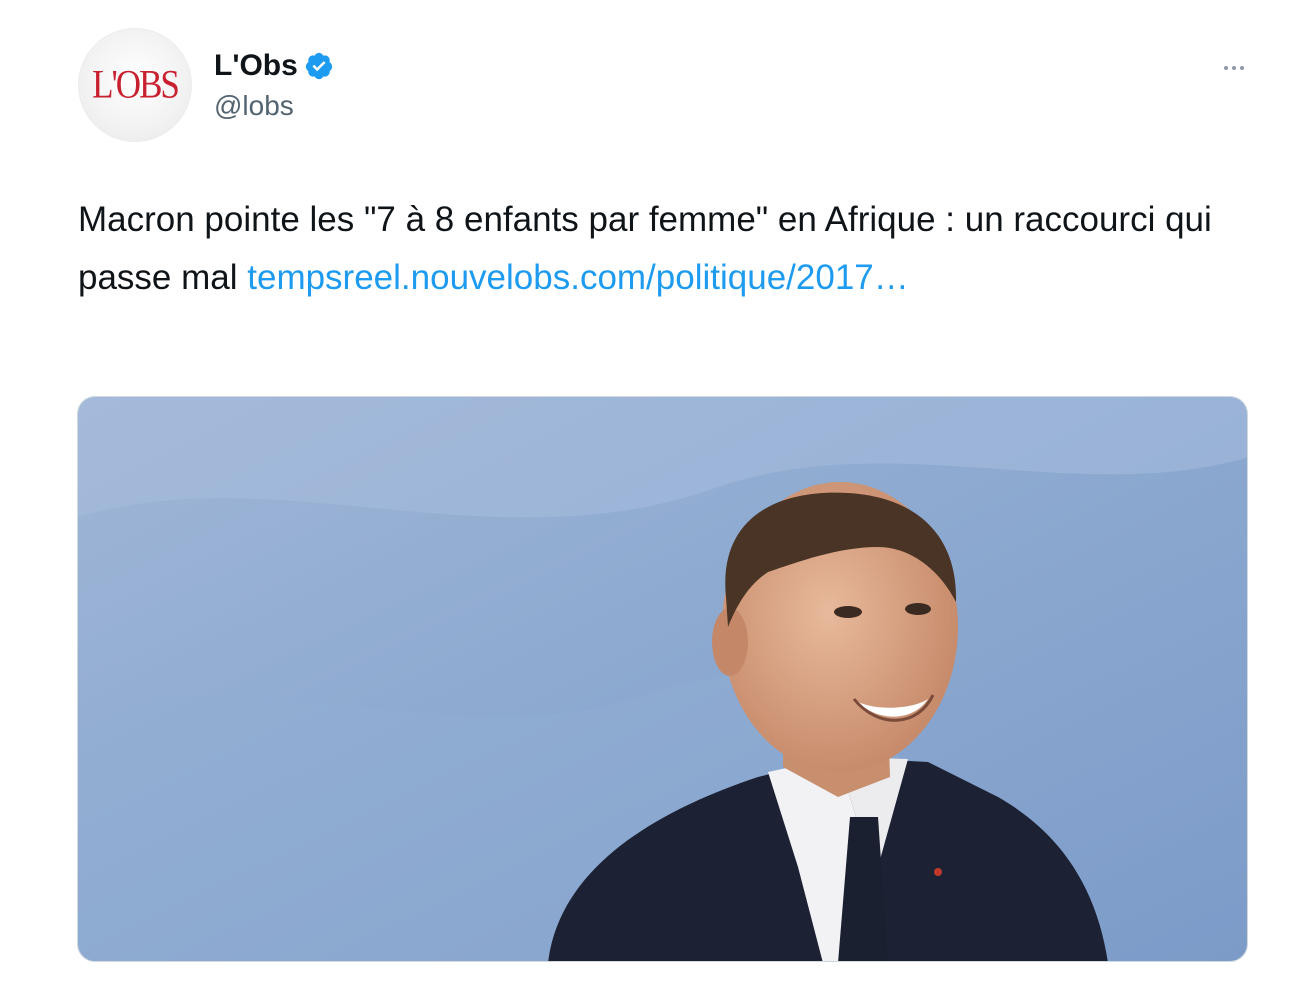 This screenshot has height=1006, width=1306. I want to click on more-options-icon, so click(1234, 68).